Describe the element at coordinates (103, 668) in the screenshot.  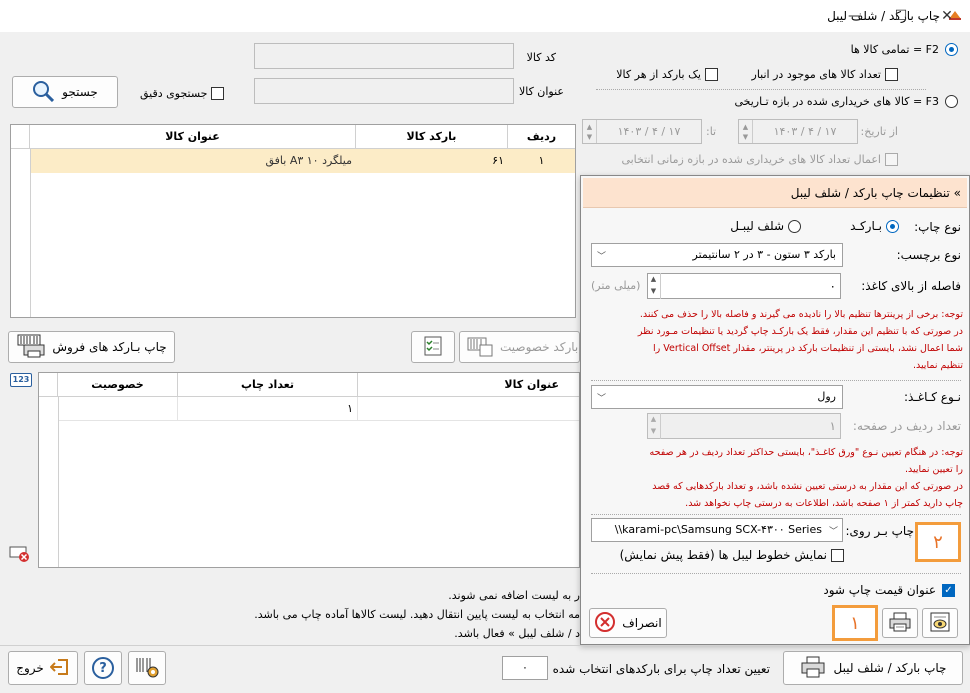
I see `help-button: ?` at that location.